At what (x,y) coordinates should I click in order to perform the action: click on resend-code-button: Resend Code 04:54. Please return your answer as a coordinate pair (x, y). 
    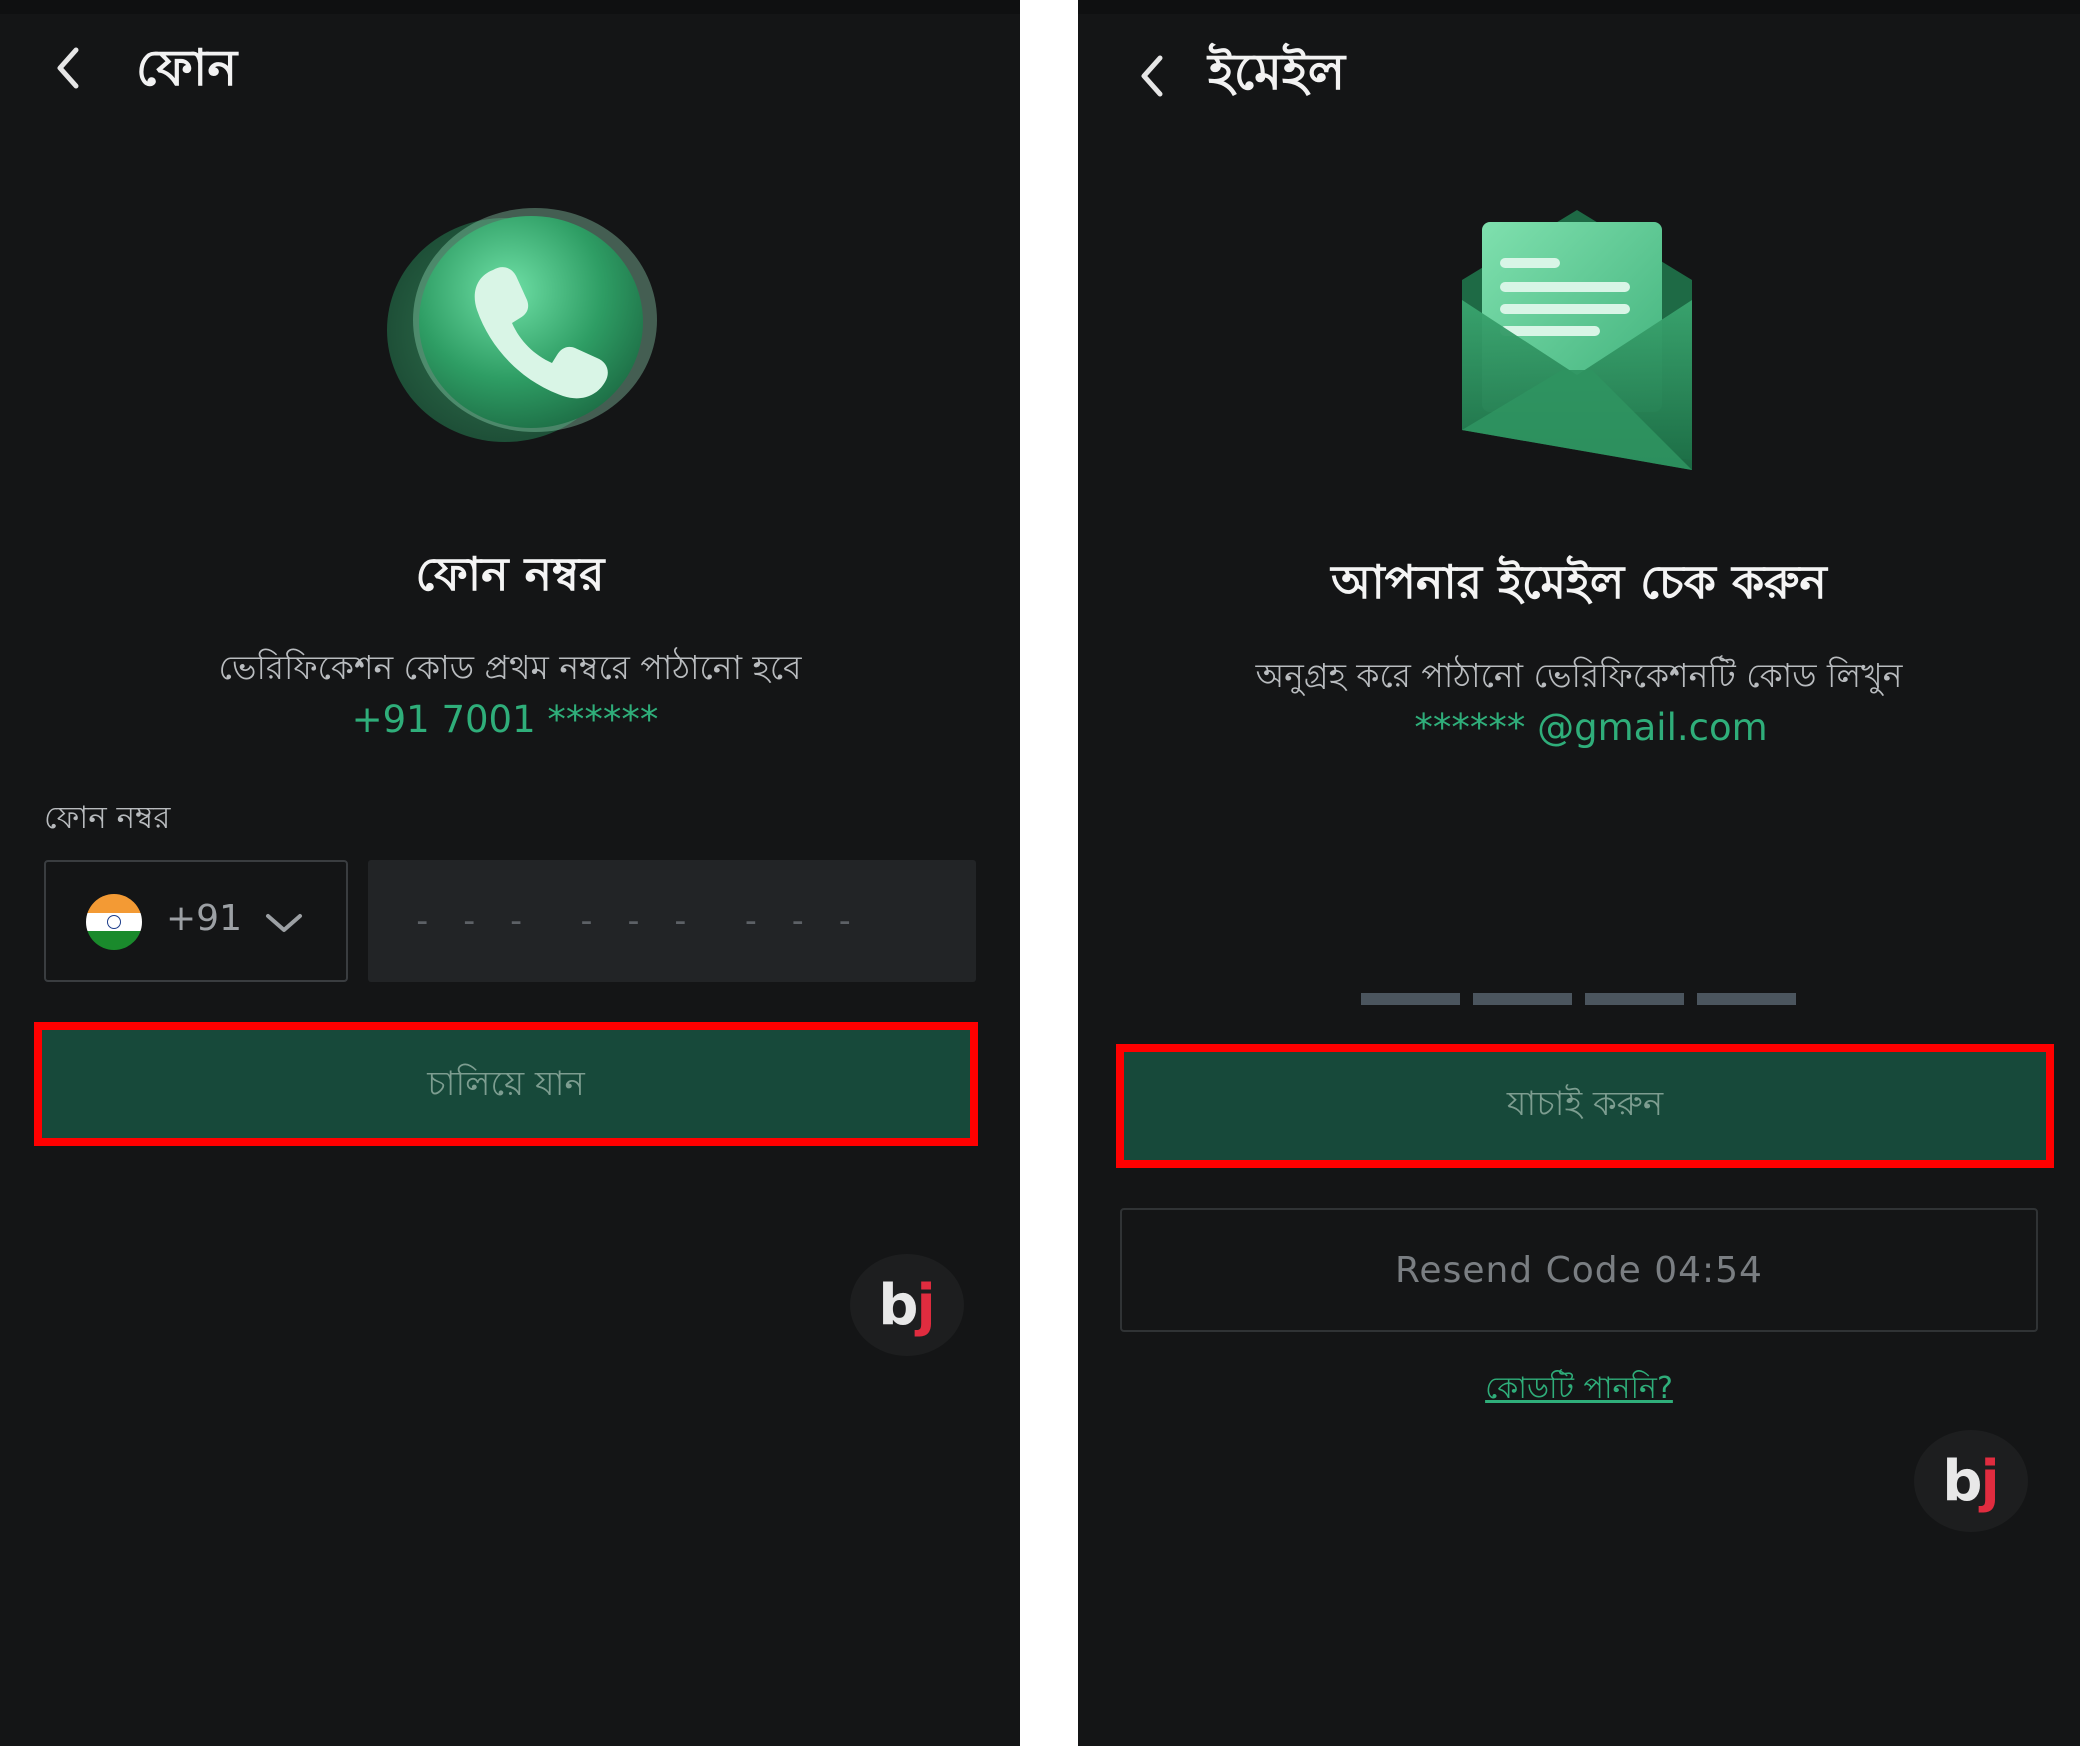
    Looking at the image, I should click on (1579, 1270).